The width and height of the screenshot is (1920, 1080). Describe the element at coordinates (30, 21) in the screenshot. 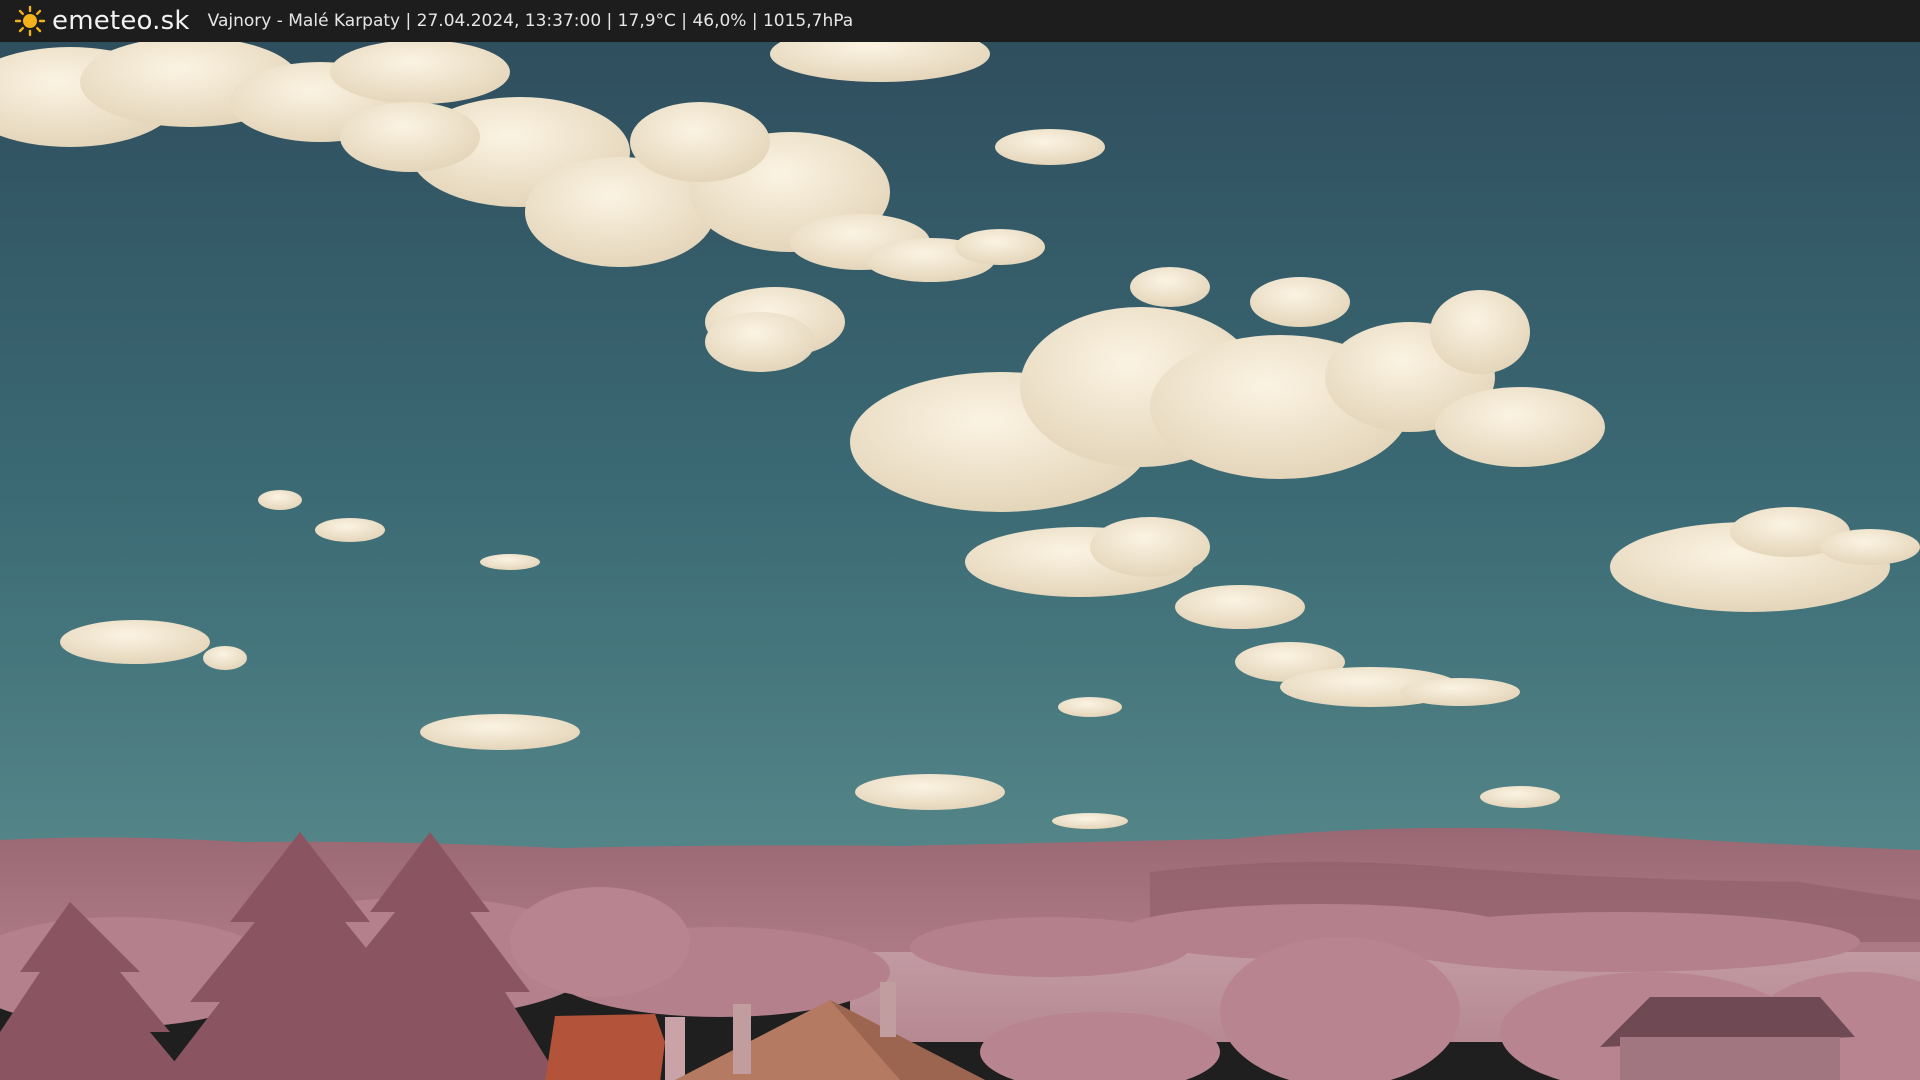

I see `sun-icon` at that location.